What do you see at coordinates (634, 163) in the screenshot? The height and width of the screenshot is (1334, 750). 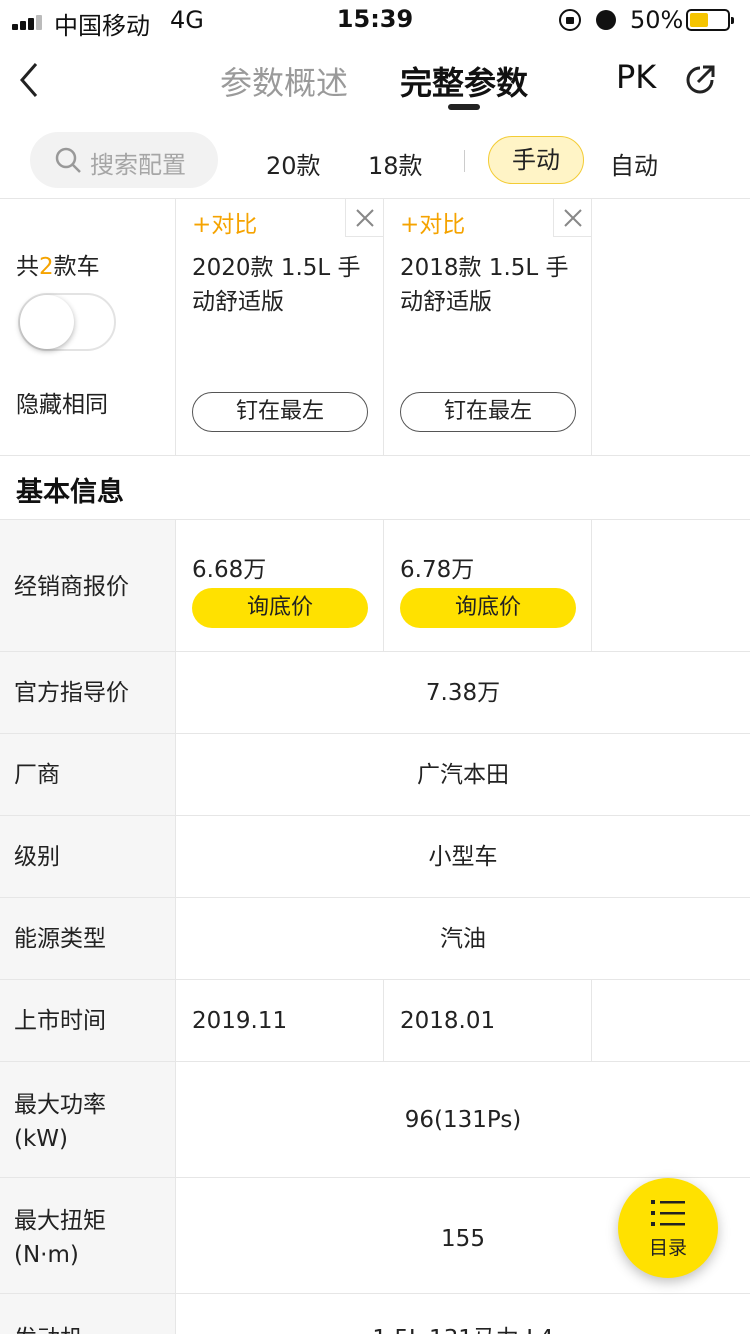 I see `filter-chip-auto: 自动` at bounding box center [634, 163].